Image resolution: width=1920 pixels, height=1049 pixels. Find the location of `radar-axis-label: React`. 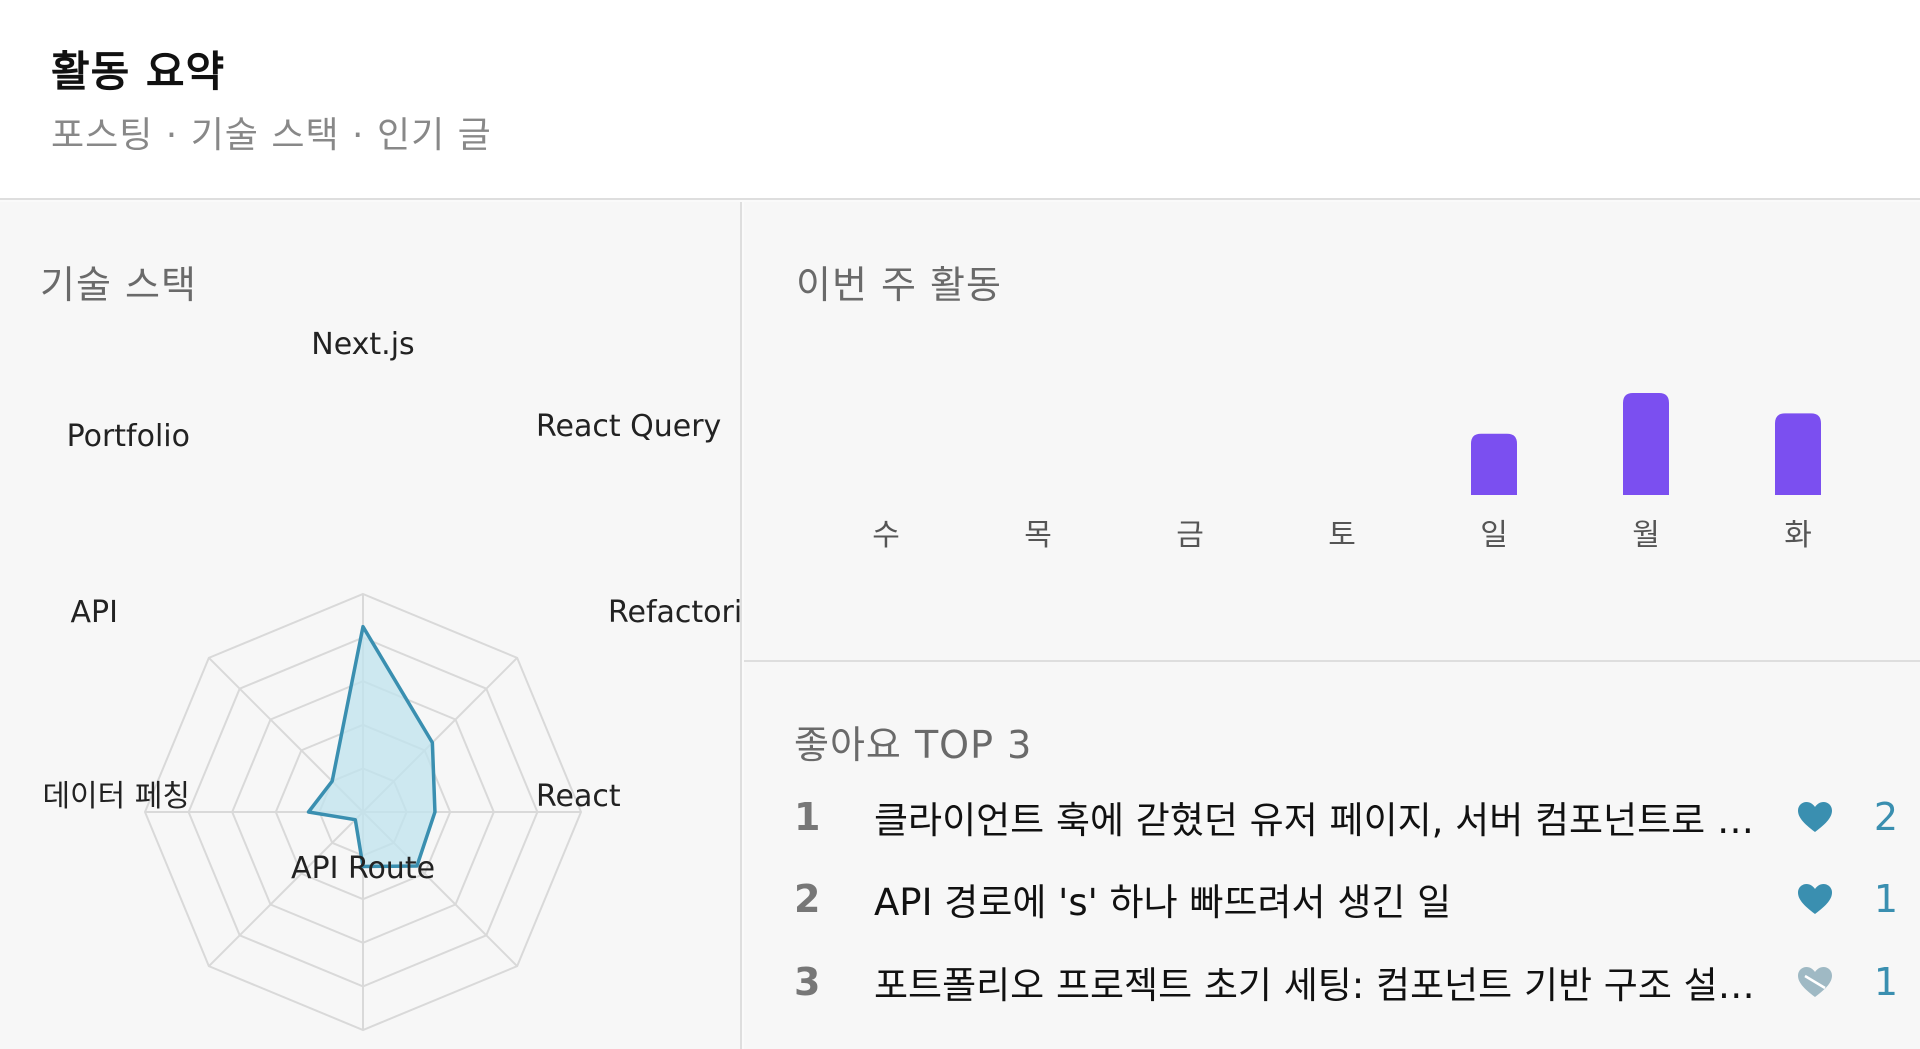

radar-axis-label: React is located at coordinates (578, 796).